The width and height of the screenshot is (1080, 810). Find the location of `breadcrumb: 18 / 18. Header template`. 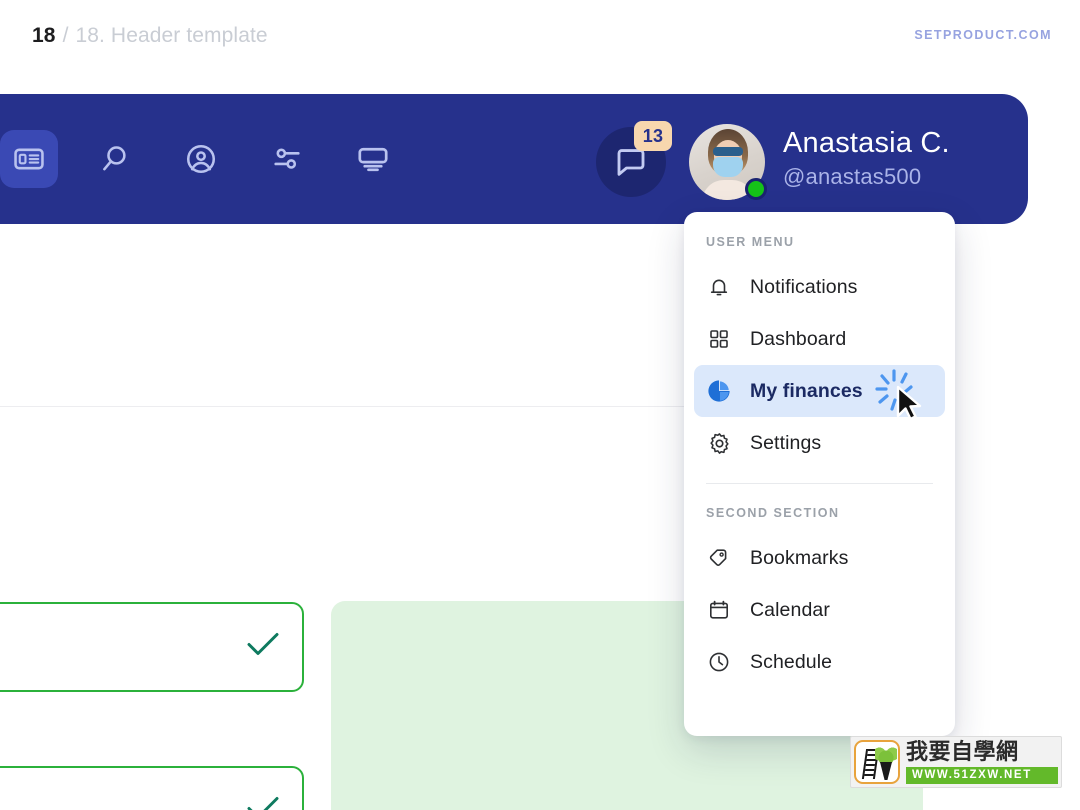

breadcrumb: 18 / 18. Header template is located at coordinates (150, 36).